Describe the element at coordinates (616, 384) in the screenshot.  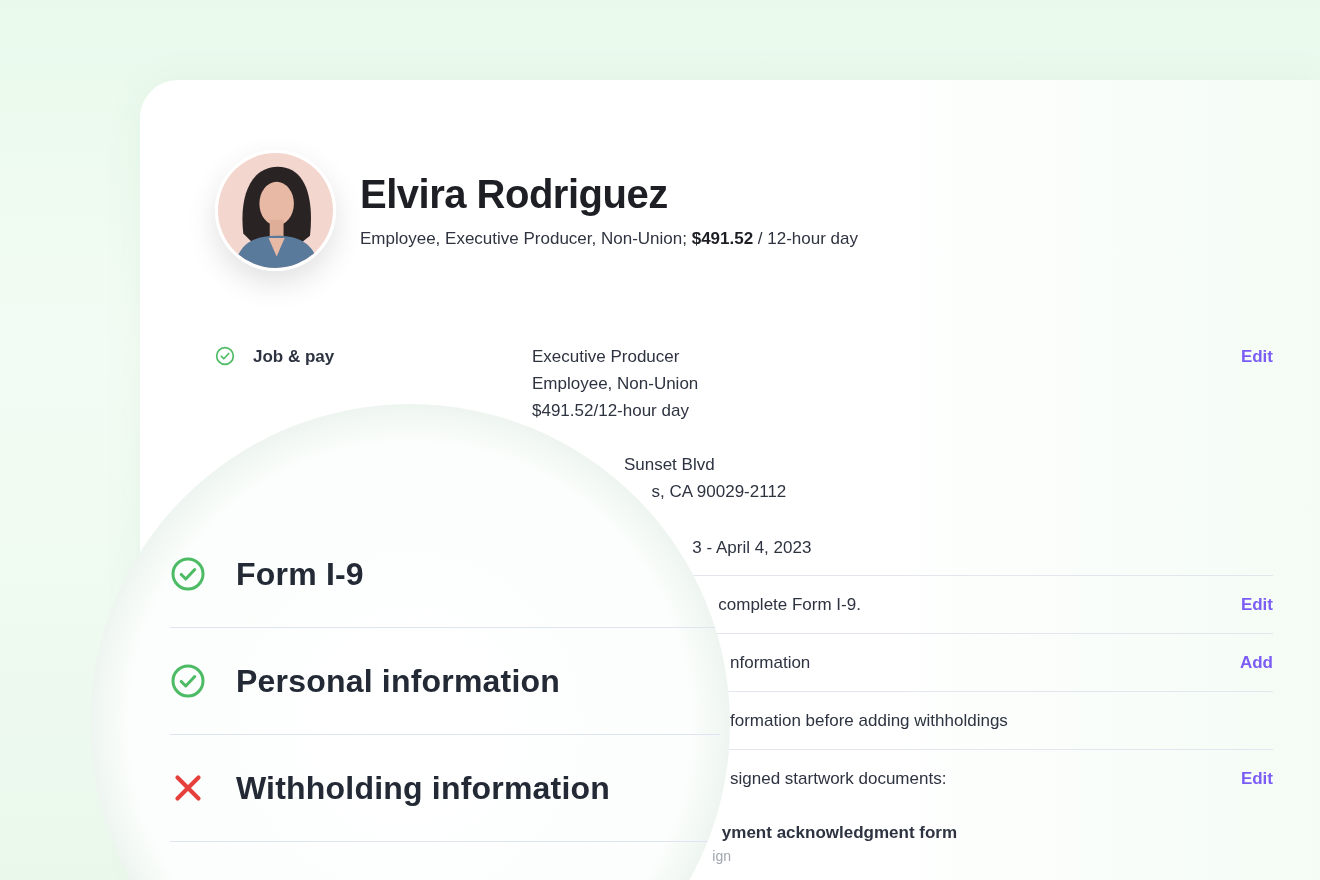
I see `detail-text: Employee, Non-Union` at that location.